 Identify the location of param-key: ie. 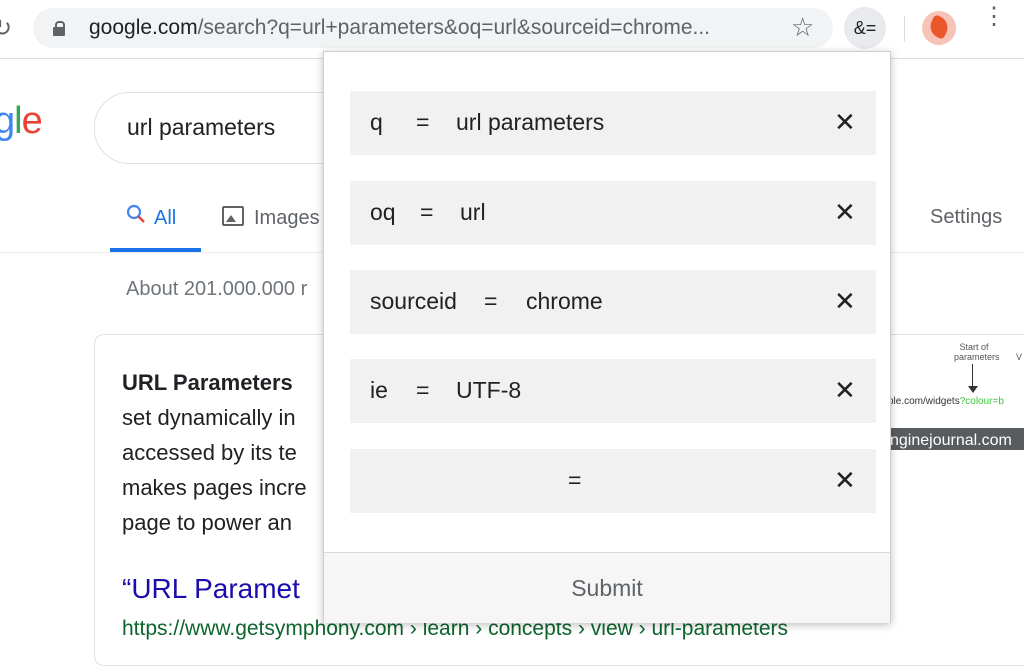
(379, 390).